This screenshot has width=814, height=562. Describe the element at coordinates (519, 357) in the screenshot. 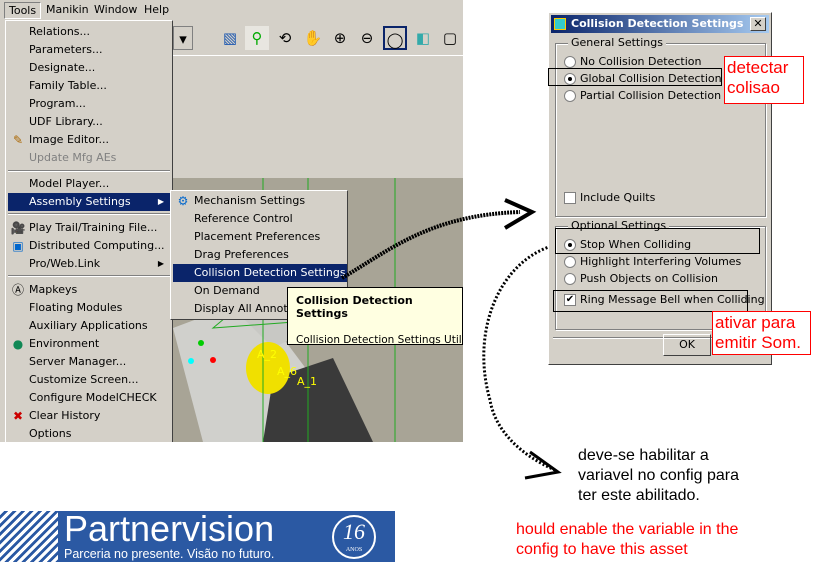

I see `arrow-to-note` at that location.